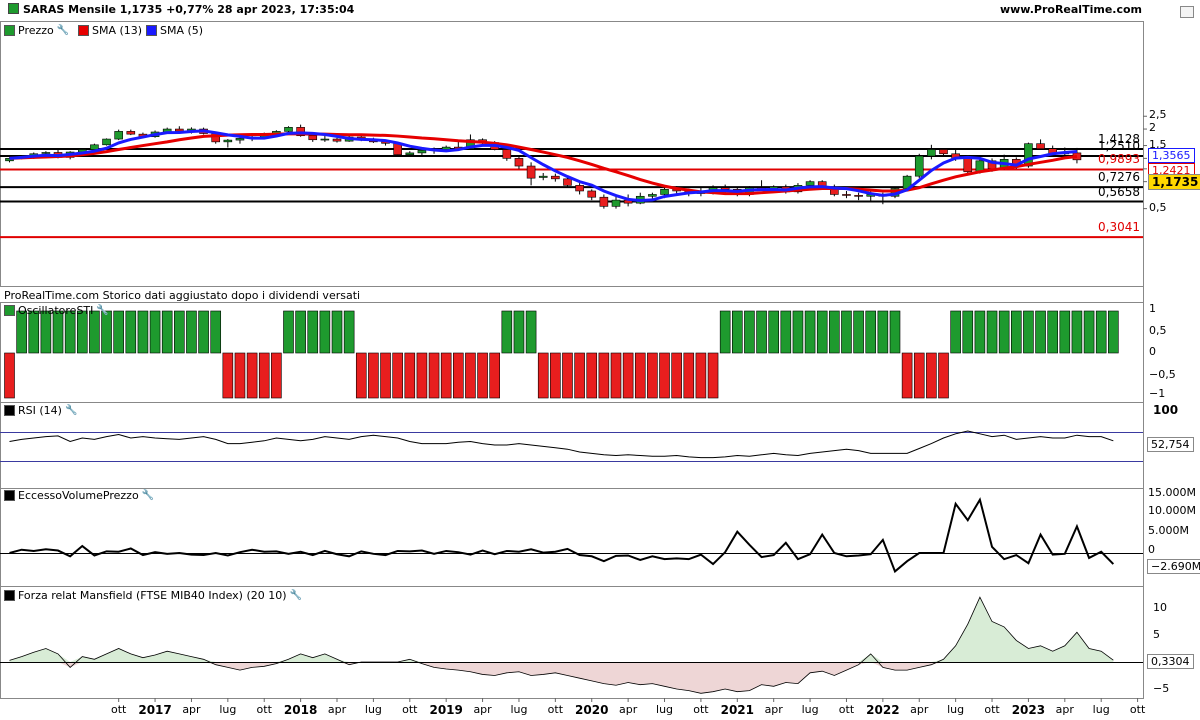 Image resolution: width=1200 pixels, height=720 pixels. Describe the element at coordinates (1071, 9) in the screenshot. I see `site-link: www.ProRealTime.com` at that location.